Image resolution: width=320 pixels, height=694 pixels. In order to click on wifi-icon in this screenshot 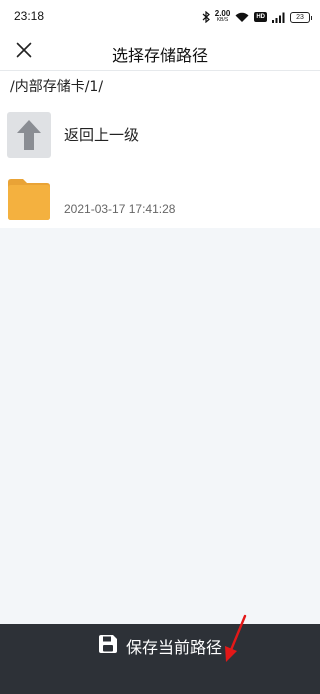, I will do `click(242, 17)`.